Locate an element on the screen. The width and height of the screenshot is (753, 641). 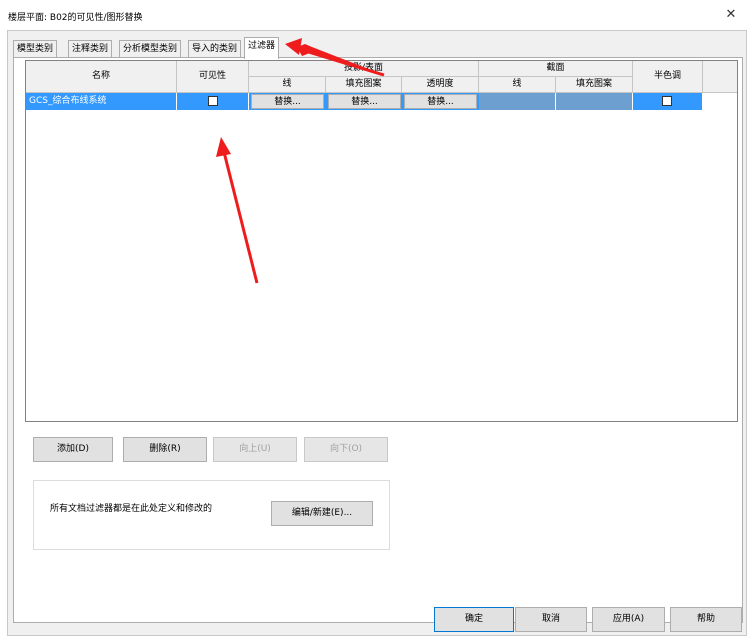
arrow-to-filters-tab-icon is located at coordinates (335, 57).